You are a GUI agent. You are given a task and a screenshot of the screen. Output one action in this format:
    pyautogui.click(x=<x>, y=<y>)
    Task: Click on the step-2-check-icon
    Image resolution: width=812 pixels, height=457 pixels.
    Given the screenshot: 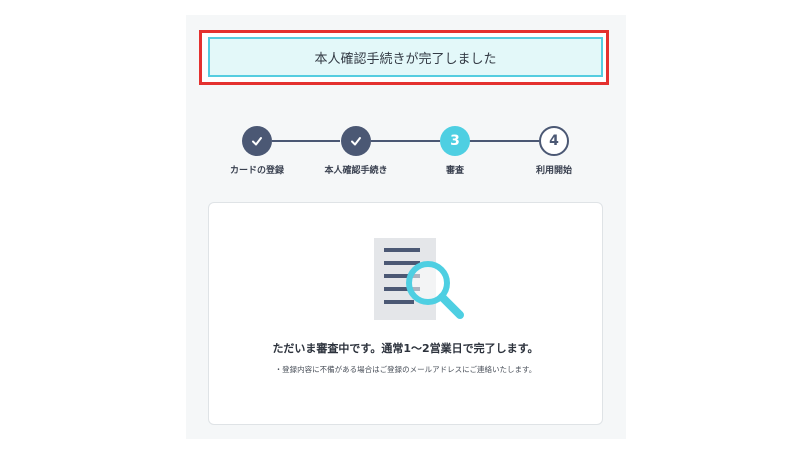 What is the action you would take?
    pyautogui.click(x=356, y=141)
    